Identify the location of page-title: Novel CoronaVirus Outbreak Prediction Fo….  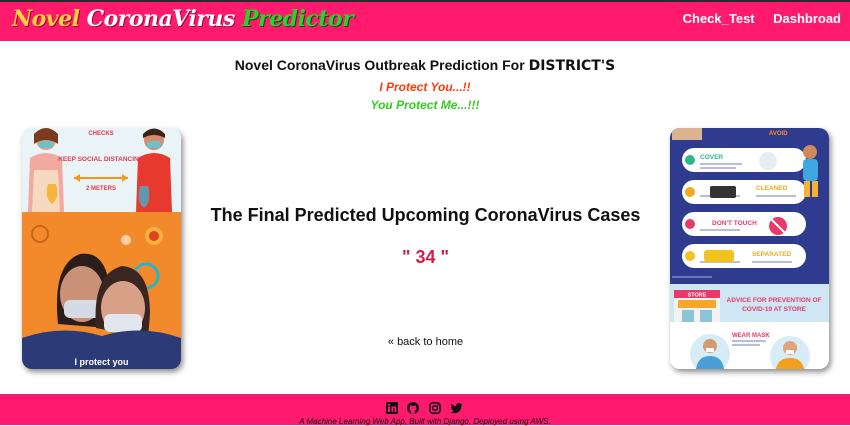
(425, 65).